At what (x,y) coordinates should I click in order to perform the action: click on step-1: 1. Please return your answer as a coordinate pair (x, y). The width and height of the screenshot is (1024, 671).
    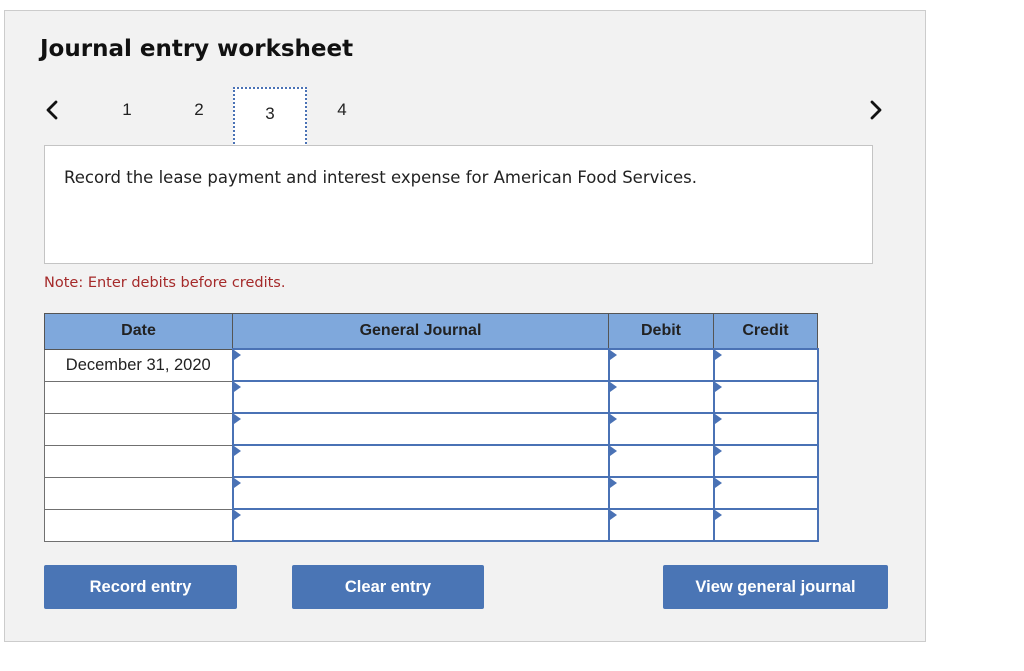
    Looking at the image, I should click on (127, 110).